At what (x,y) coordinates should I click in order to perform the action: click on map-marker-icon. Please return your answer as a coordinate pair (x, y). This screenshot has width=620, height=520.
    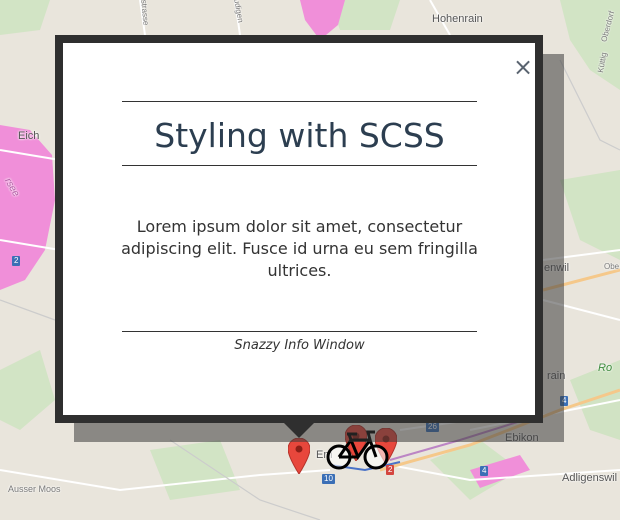
    Looking at the image, I should click on (299, 456).